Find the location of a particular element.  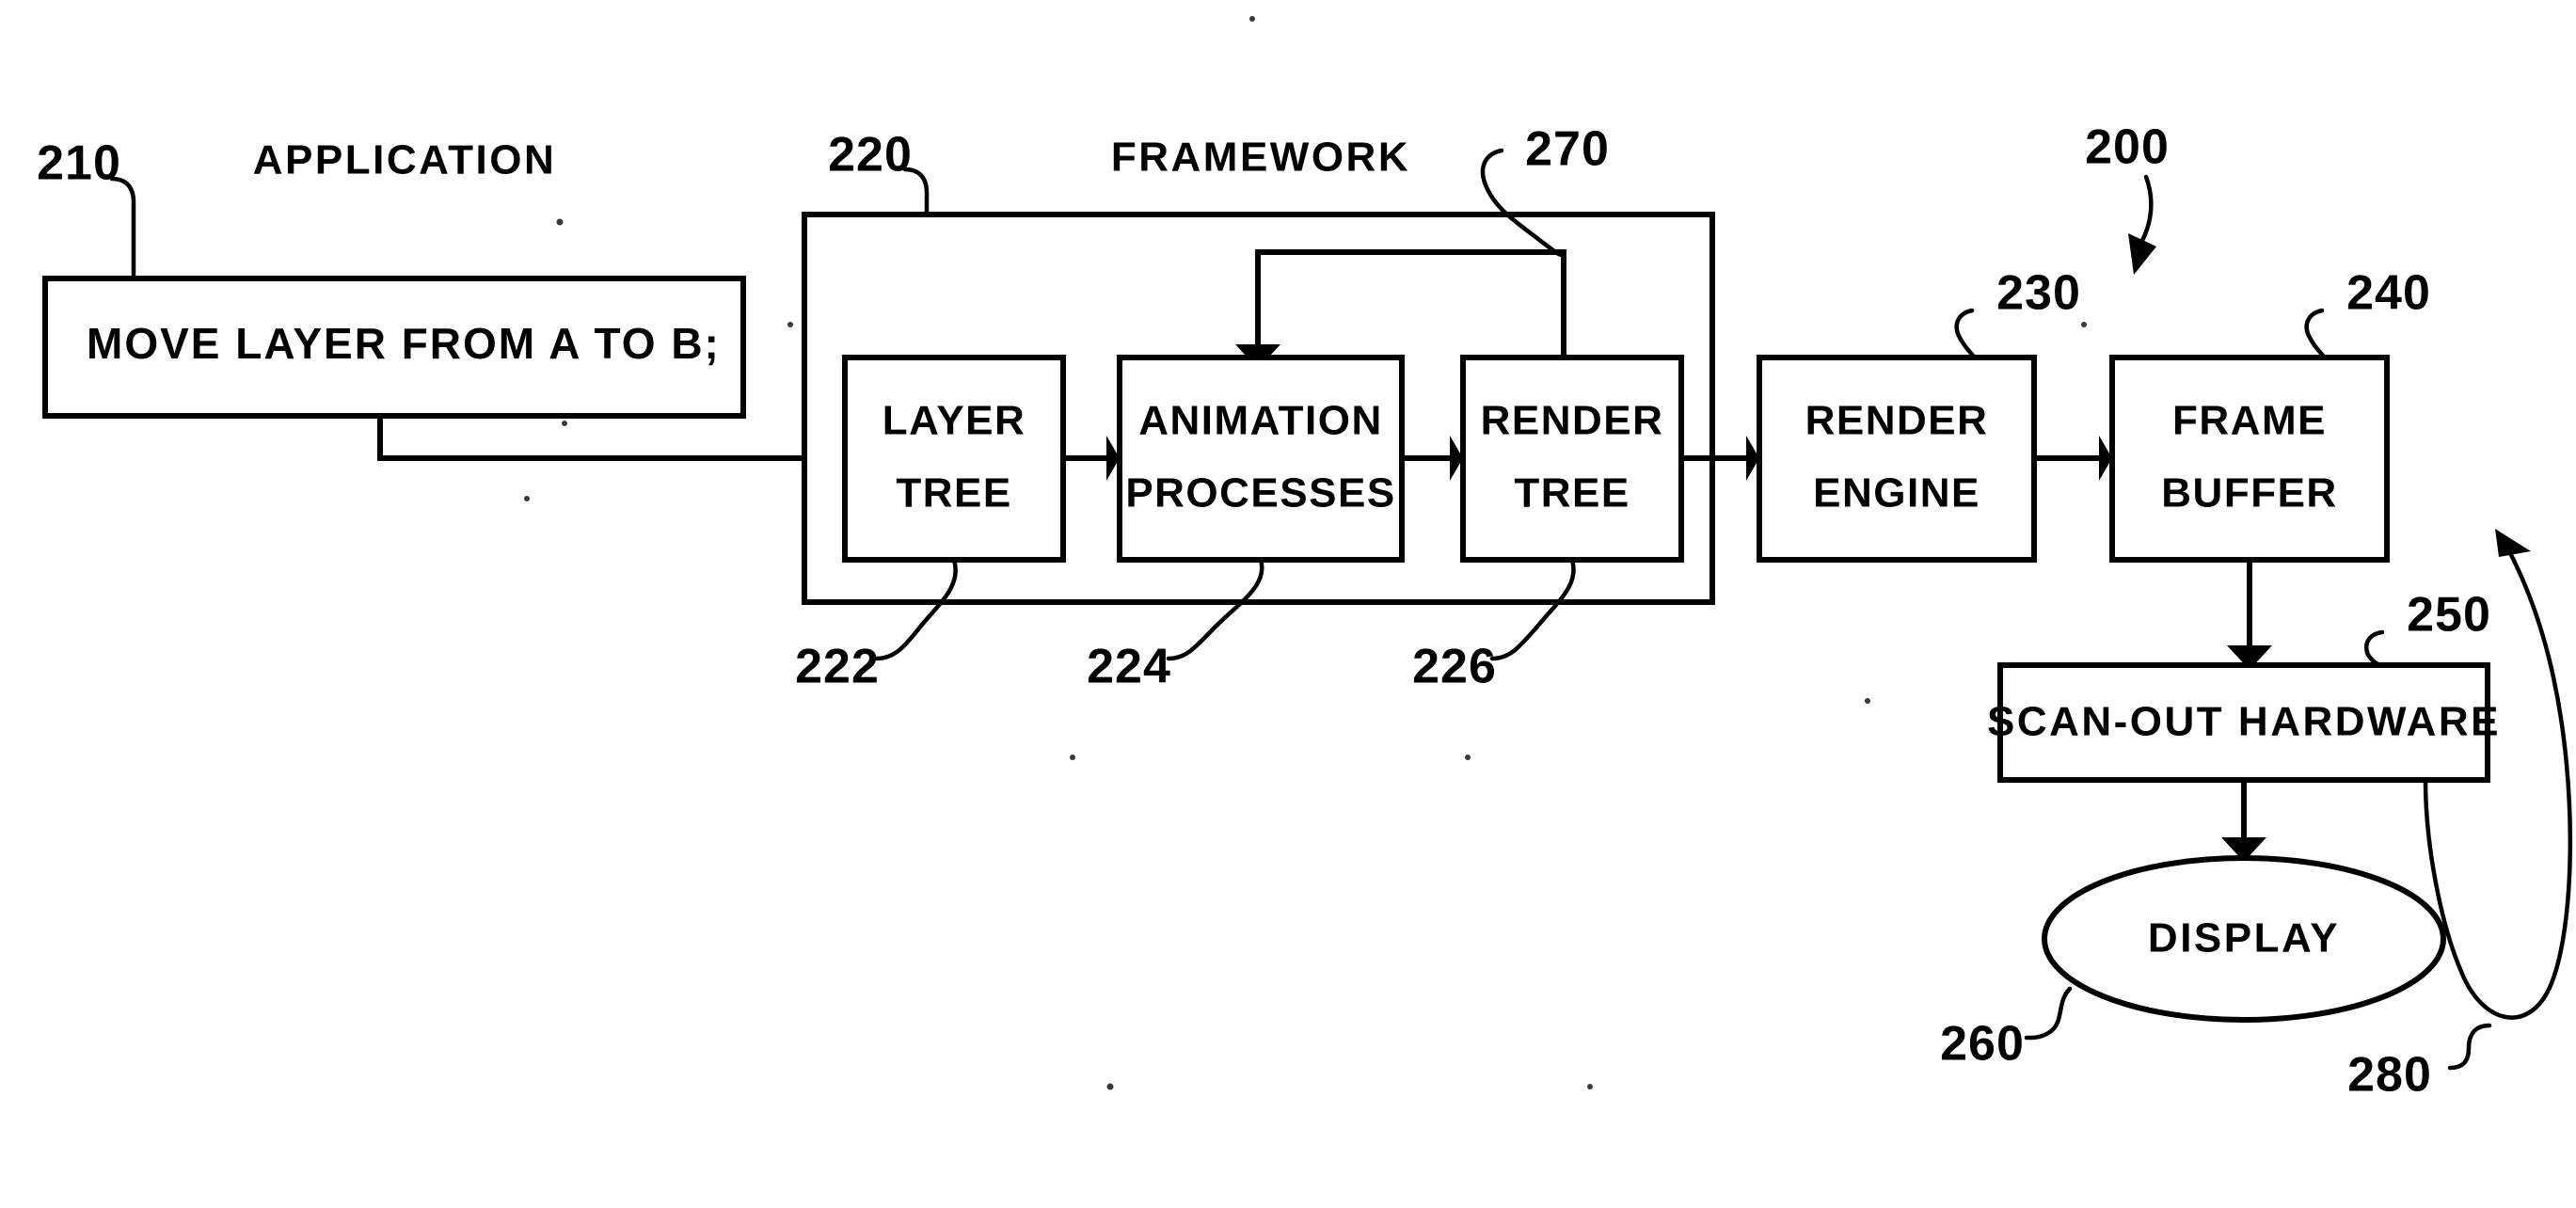

ref-label-220: 220 is located at coordinates (871, 155).